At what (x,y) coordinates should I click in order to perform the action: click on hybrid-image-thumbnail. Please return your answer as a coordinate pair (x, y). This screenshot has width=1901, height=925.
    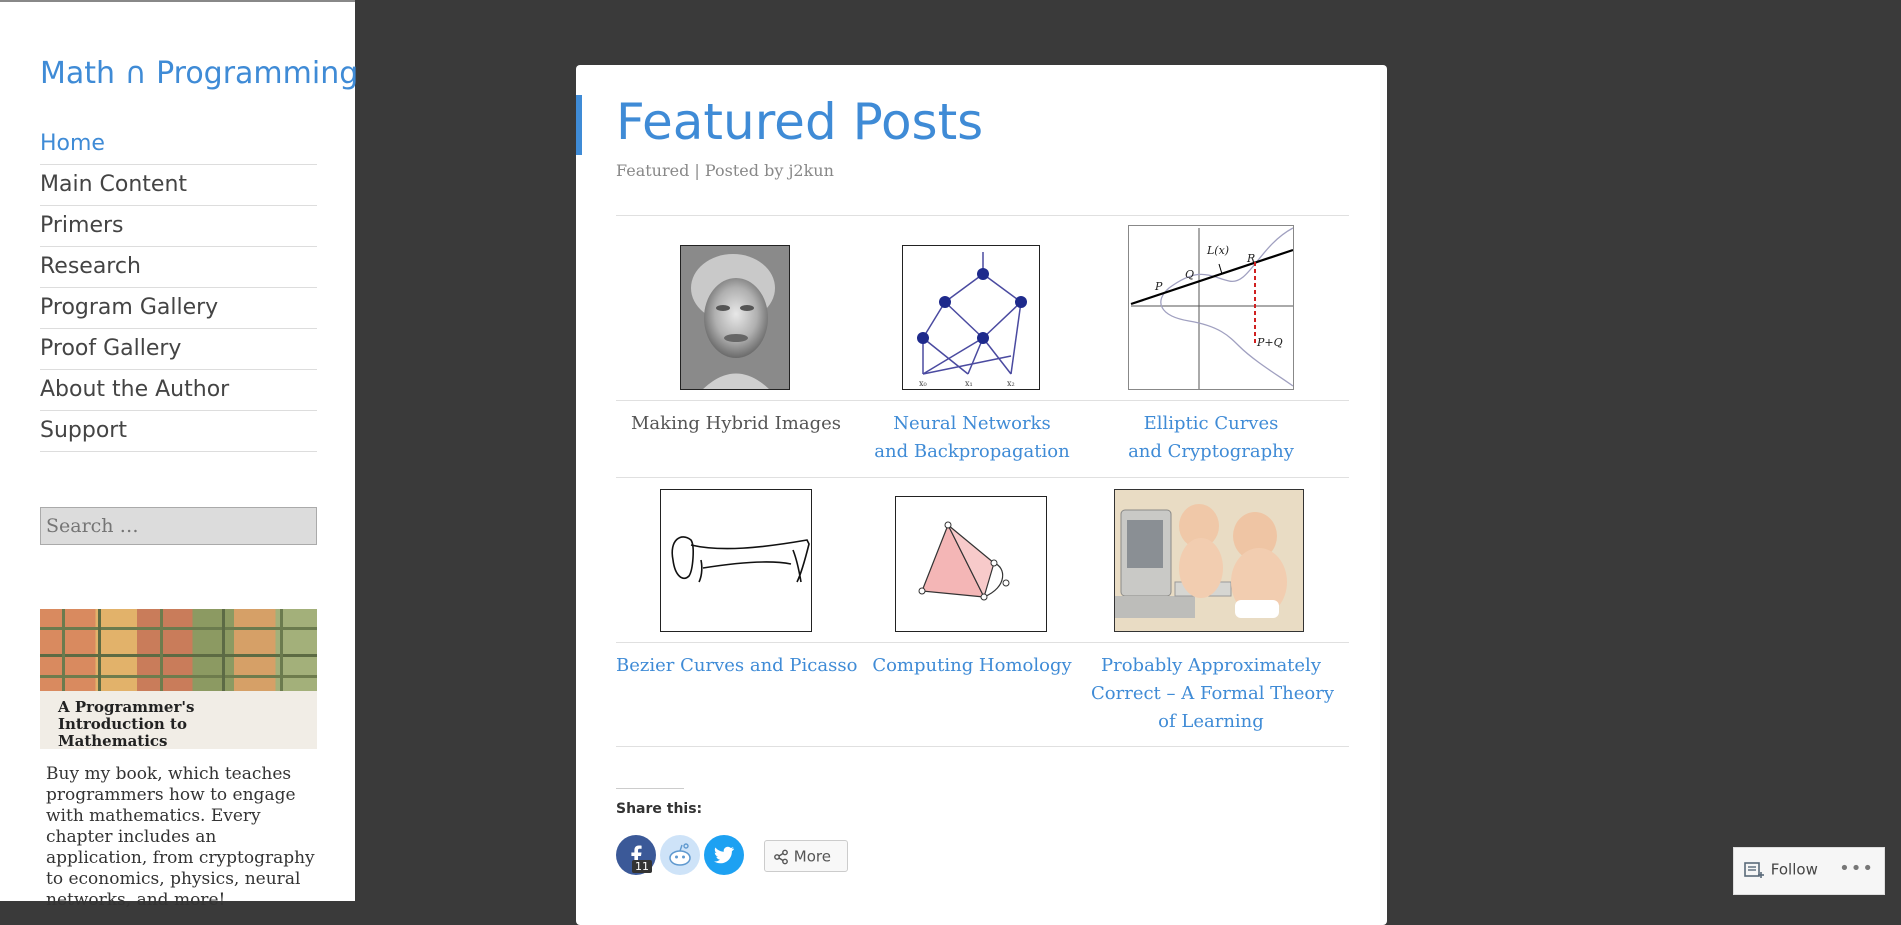
    Looking at the image, I should click on (735, 317).